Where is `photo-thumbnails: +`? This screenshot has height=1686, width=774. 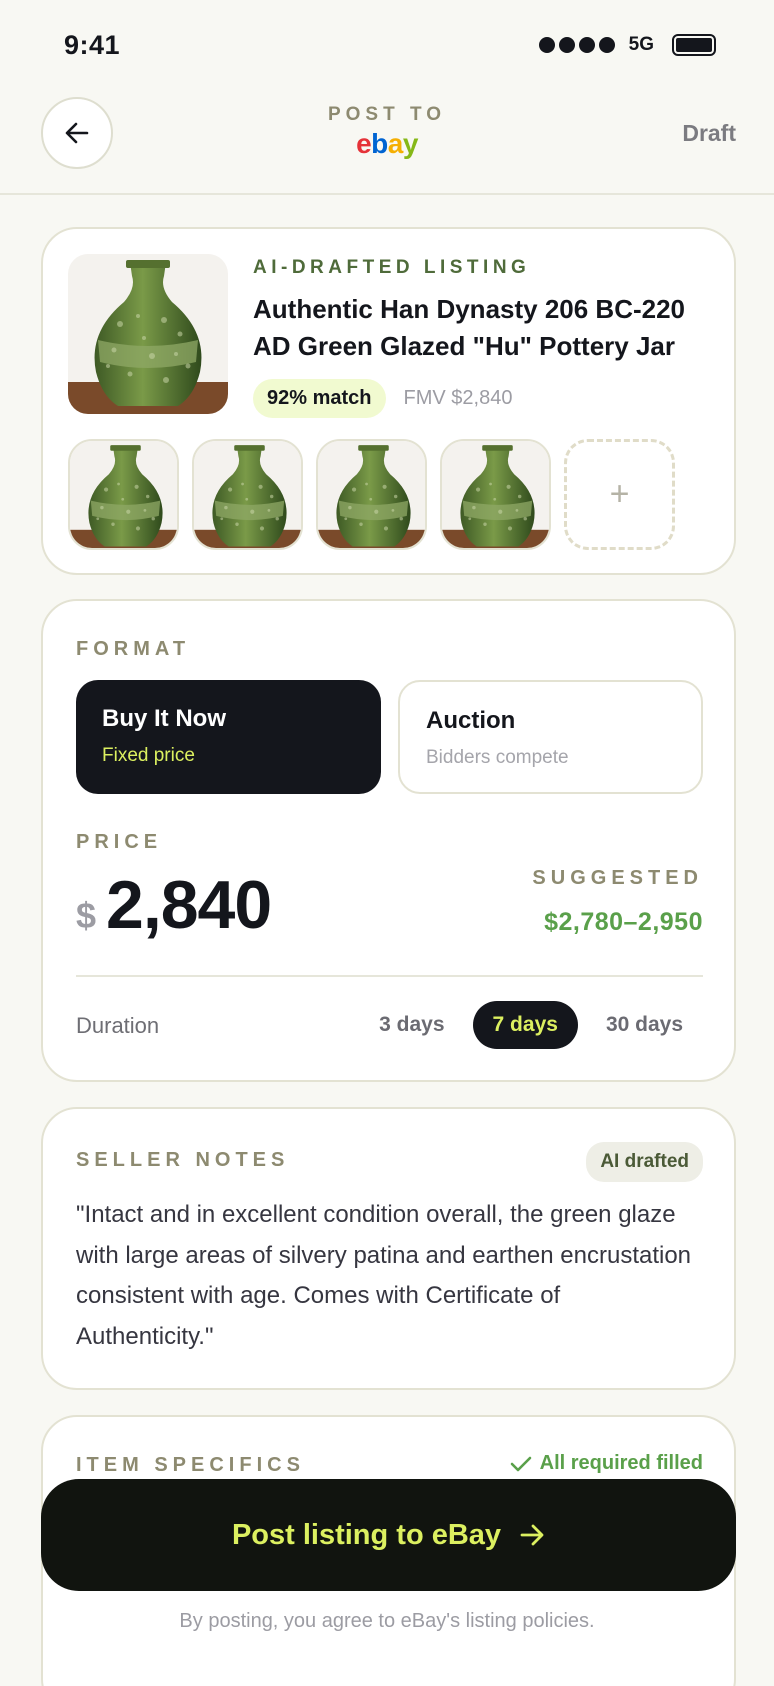 photo-thumbnails: + is located at coordinates (371, 494).